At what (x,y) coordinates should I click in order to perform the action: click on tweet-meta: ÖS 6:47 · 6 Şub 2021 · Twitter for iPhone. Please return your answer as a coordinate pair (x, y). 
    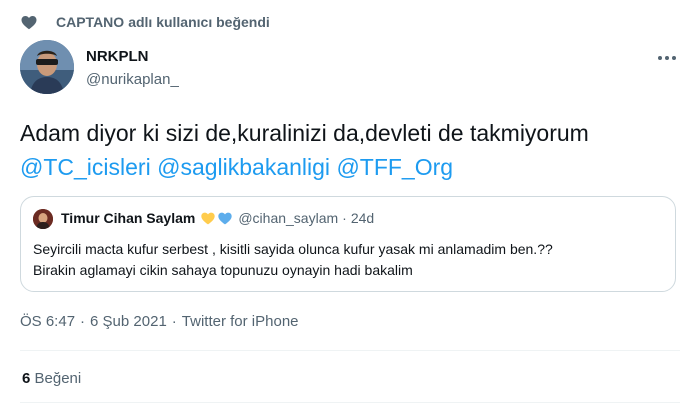
    Looking at the image, I should click on (159, 321).